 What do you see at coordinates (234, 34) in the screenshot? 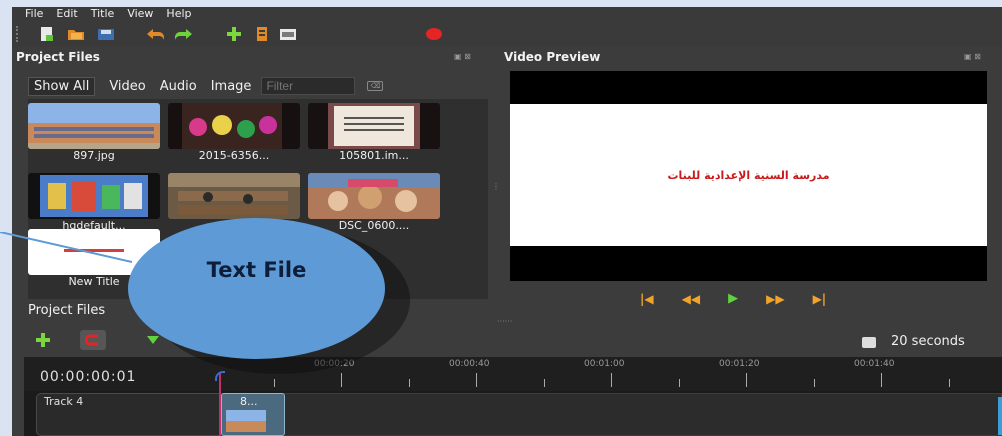
I see `import-files-icon` at bounding box center [234, 34].